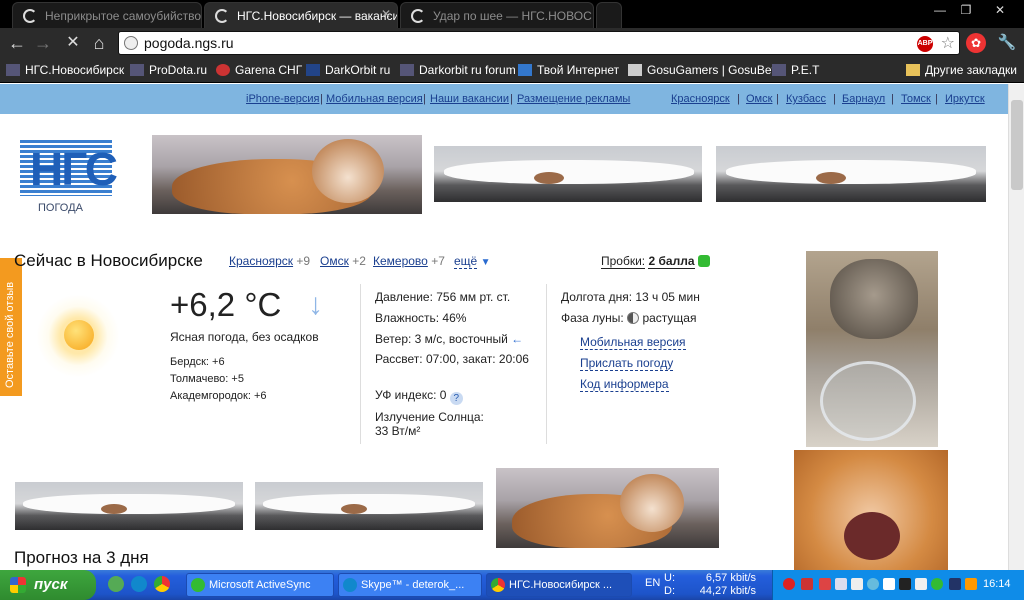  What do you see at coordinates (889, 584) in the screenshot?
I see `tray-device-icon` at bounding box center [889, 584].